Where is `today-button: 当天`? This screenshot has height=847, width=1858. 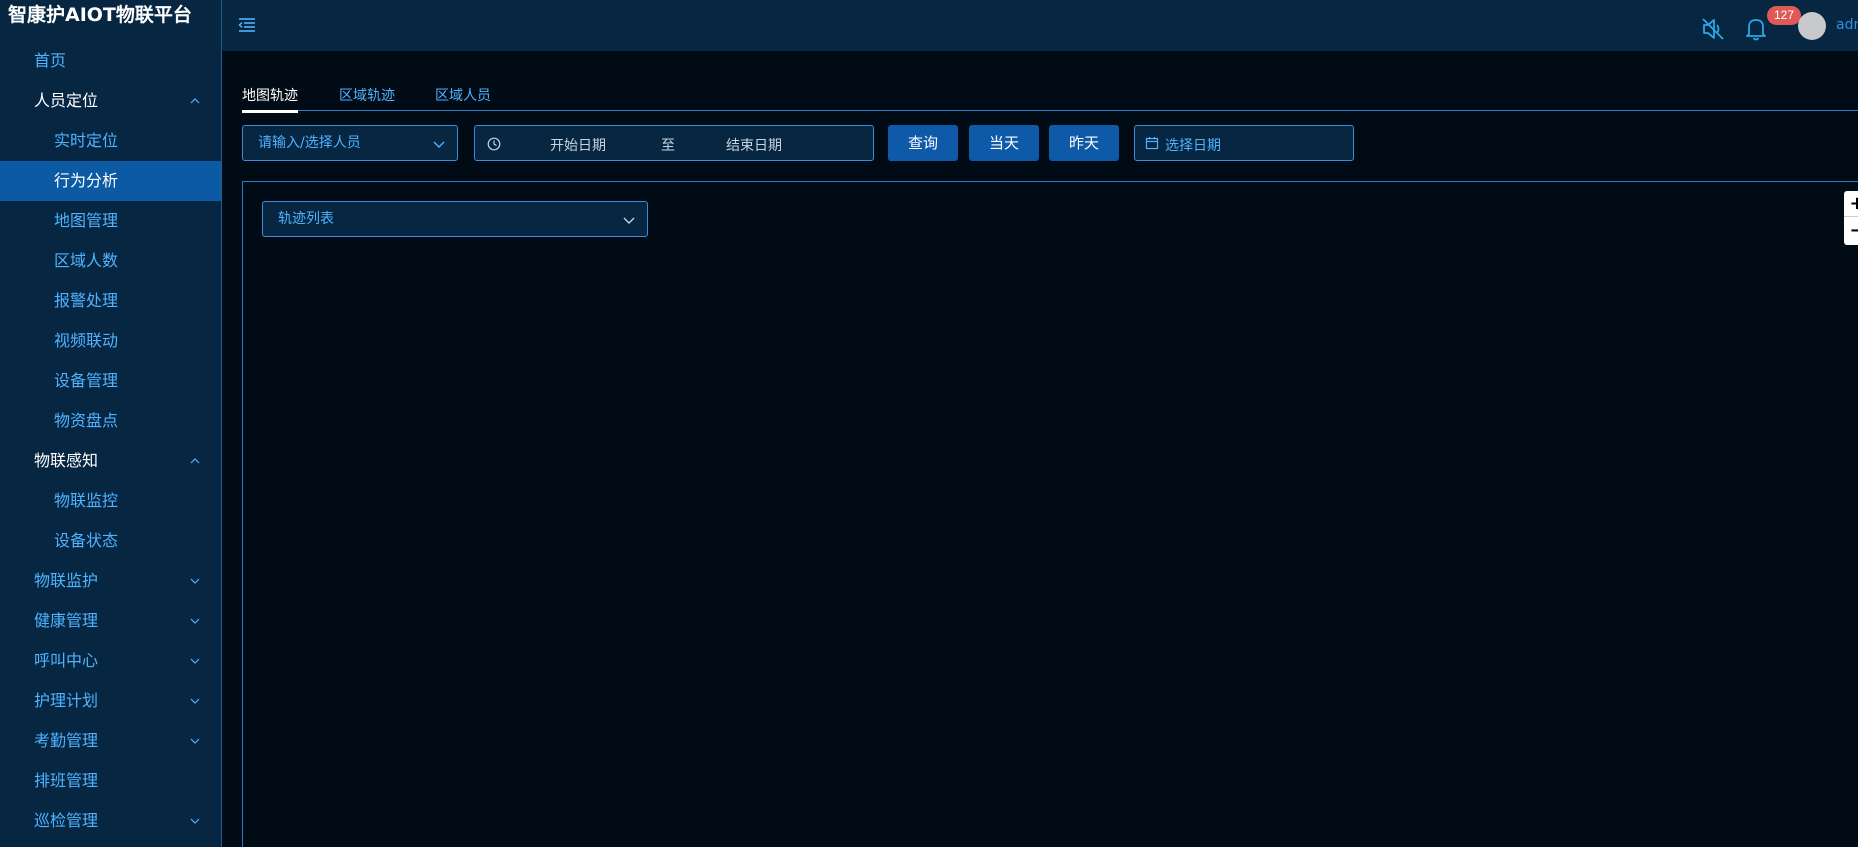
today-button: 当天 is located at coordinates (1004, 143).